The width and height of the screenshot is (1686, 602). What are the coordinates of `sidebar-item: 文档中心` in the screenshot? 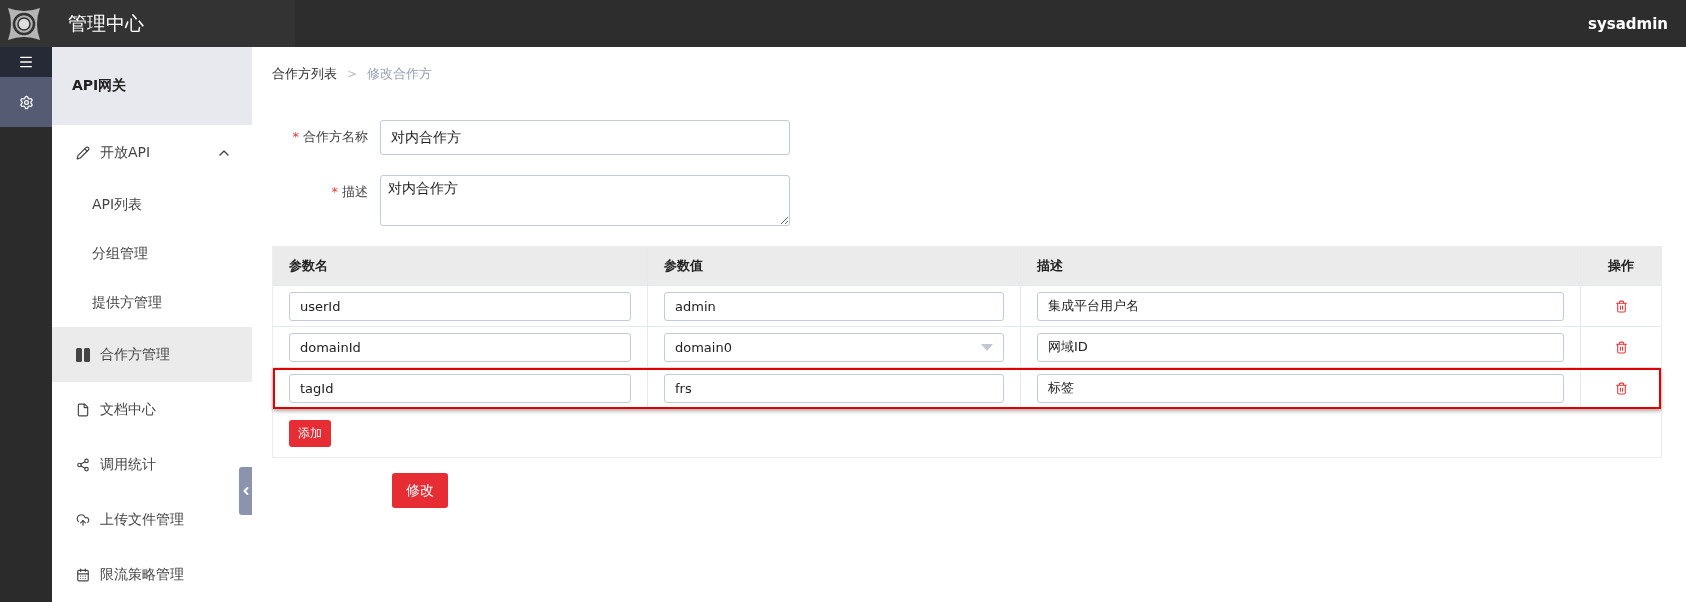 It's located at (152, 410).